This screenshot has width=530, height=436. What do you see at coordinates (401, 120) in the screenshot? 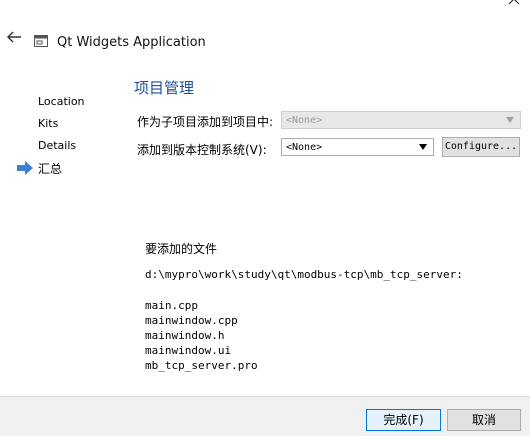
I see `subproject-combobox: <None>` at bounding box center [401, 120].